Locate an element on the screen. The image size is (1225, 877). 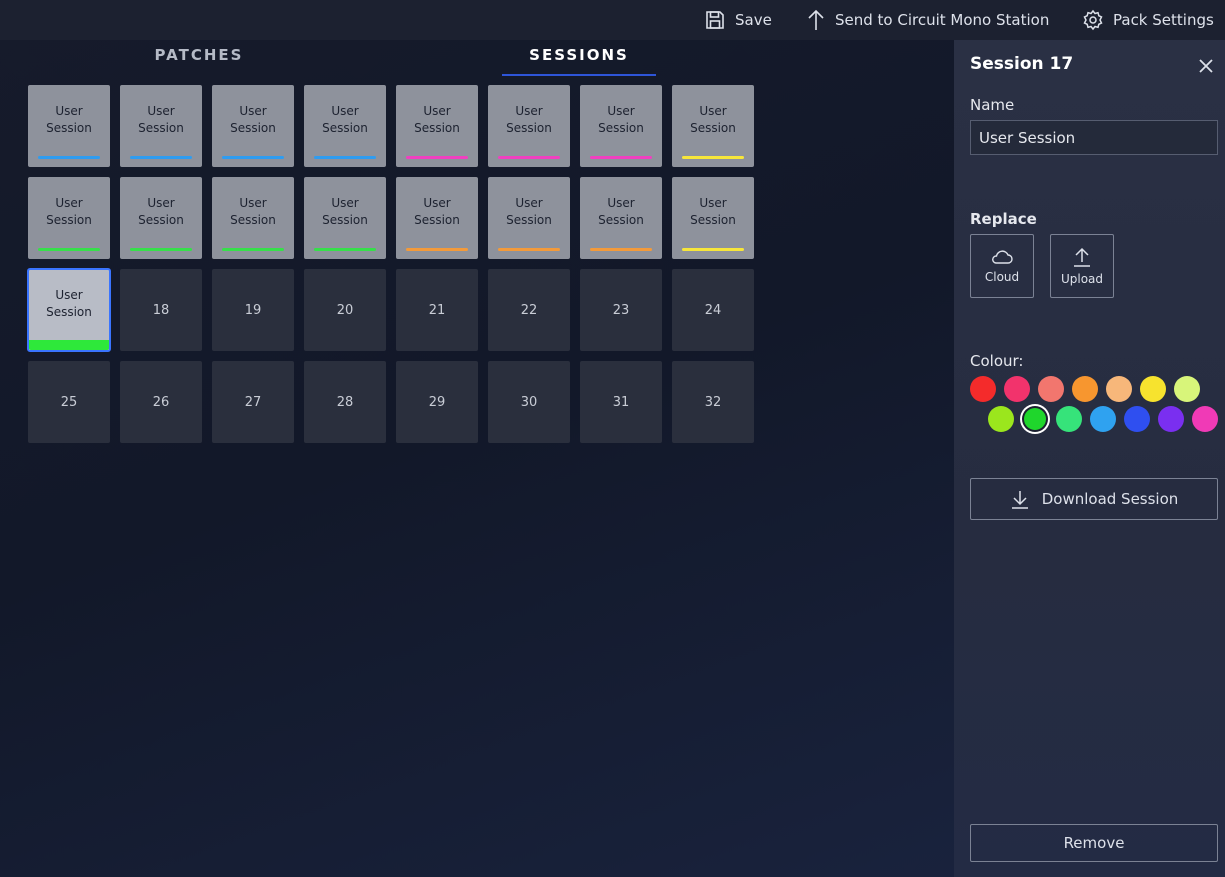
session-slot-number: 23 is located at coordinates (621, 310).